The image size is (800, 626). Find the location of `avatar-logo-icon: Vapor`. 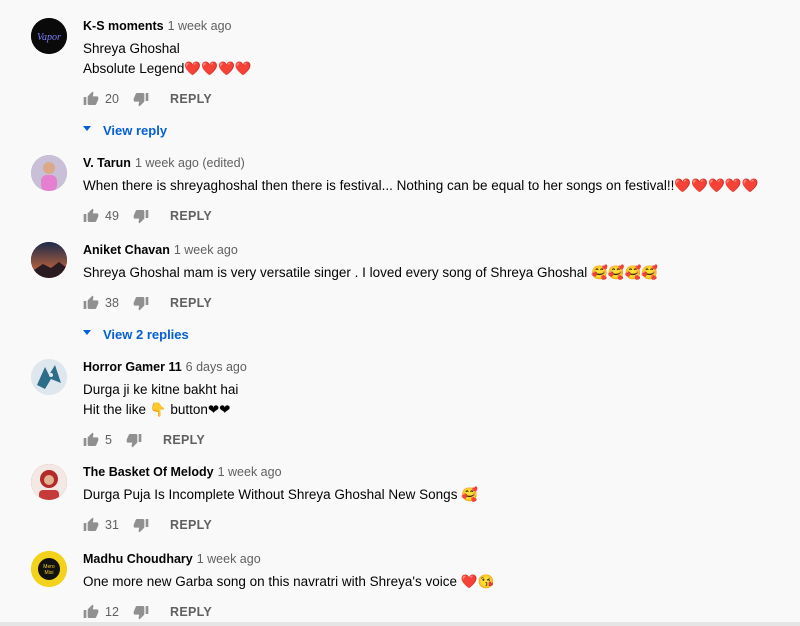

avatar-logo-icon: Vapor is located at coordinates (49, 36).